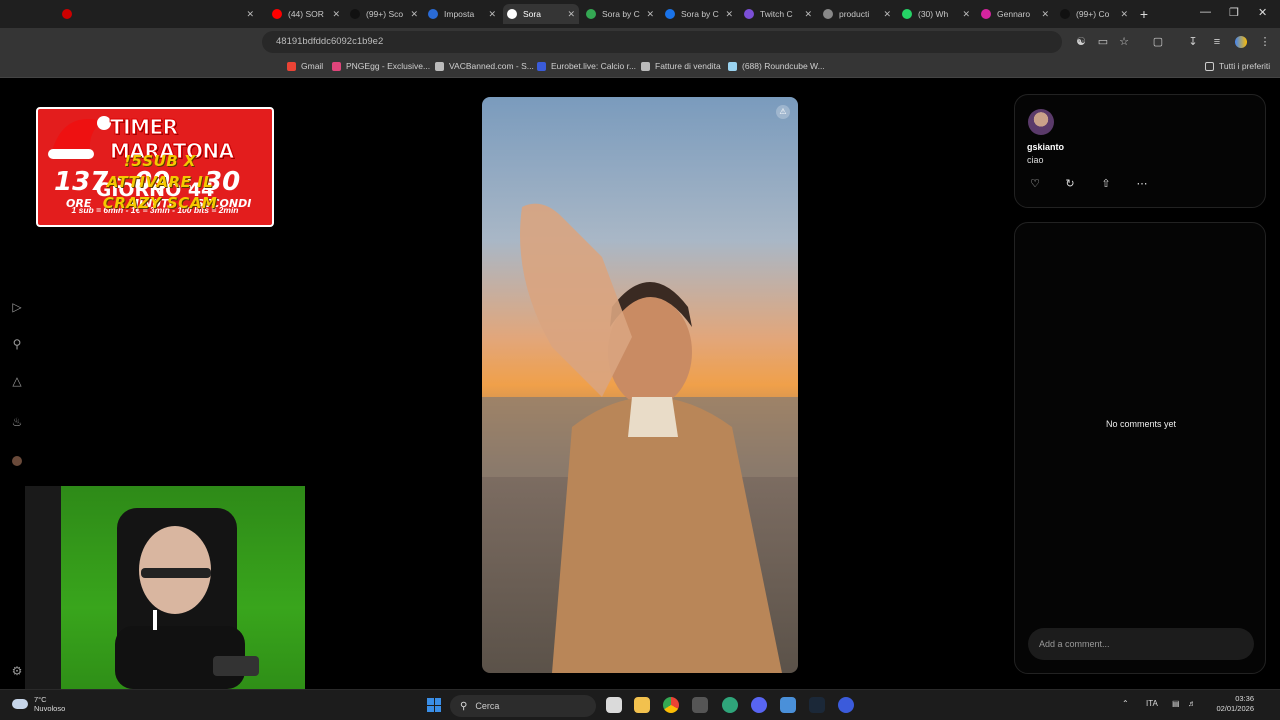  I want to click on task-view-icon, so click(614, 705).